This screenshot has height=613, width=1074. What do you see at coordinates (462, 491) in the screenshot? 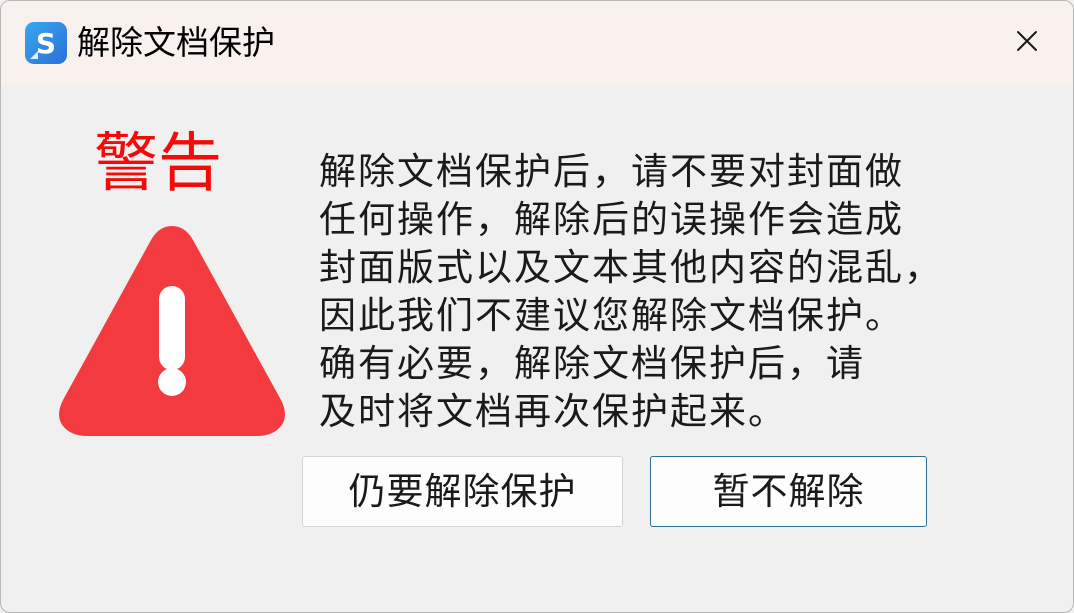
I see `remove-protection-button: 仍要解除保护` at bounding box center [462, 491].